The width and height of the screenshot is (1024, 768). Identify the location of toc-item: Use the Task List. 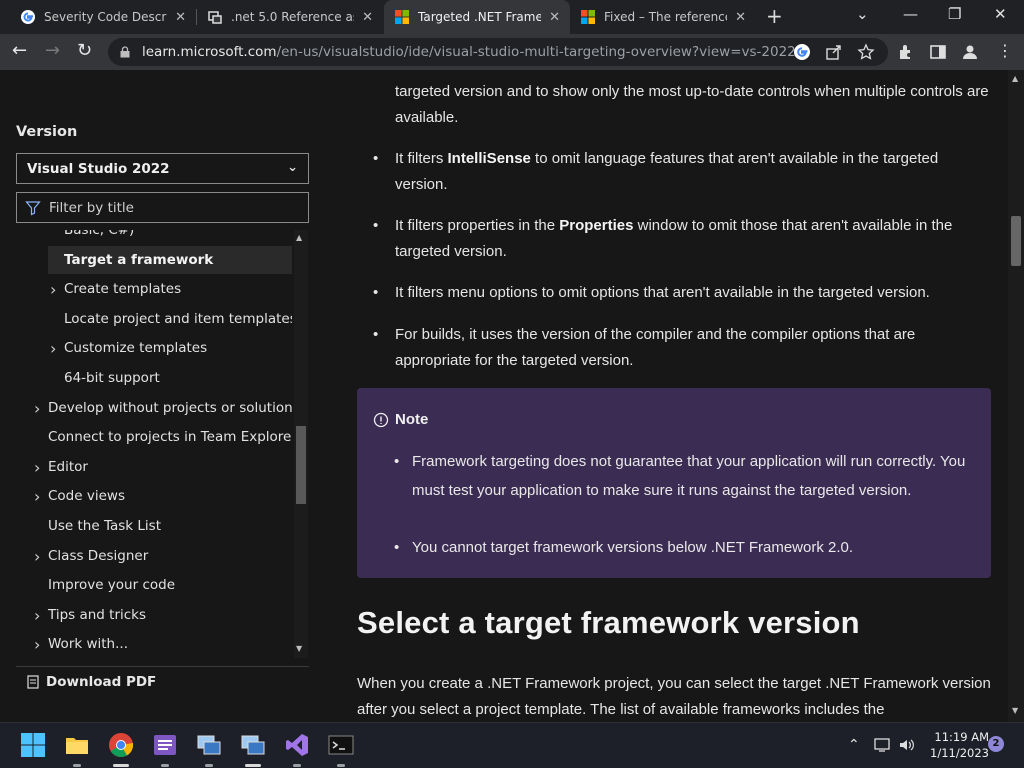
(154, 526).